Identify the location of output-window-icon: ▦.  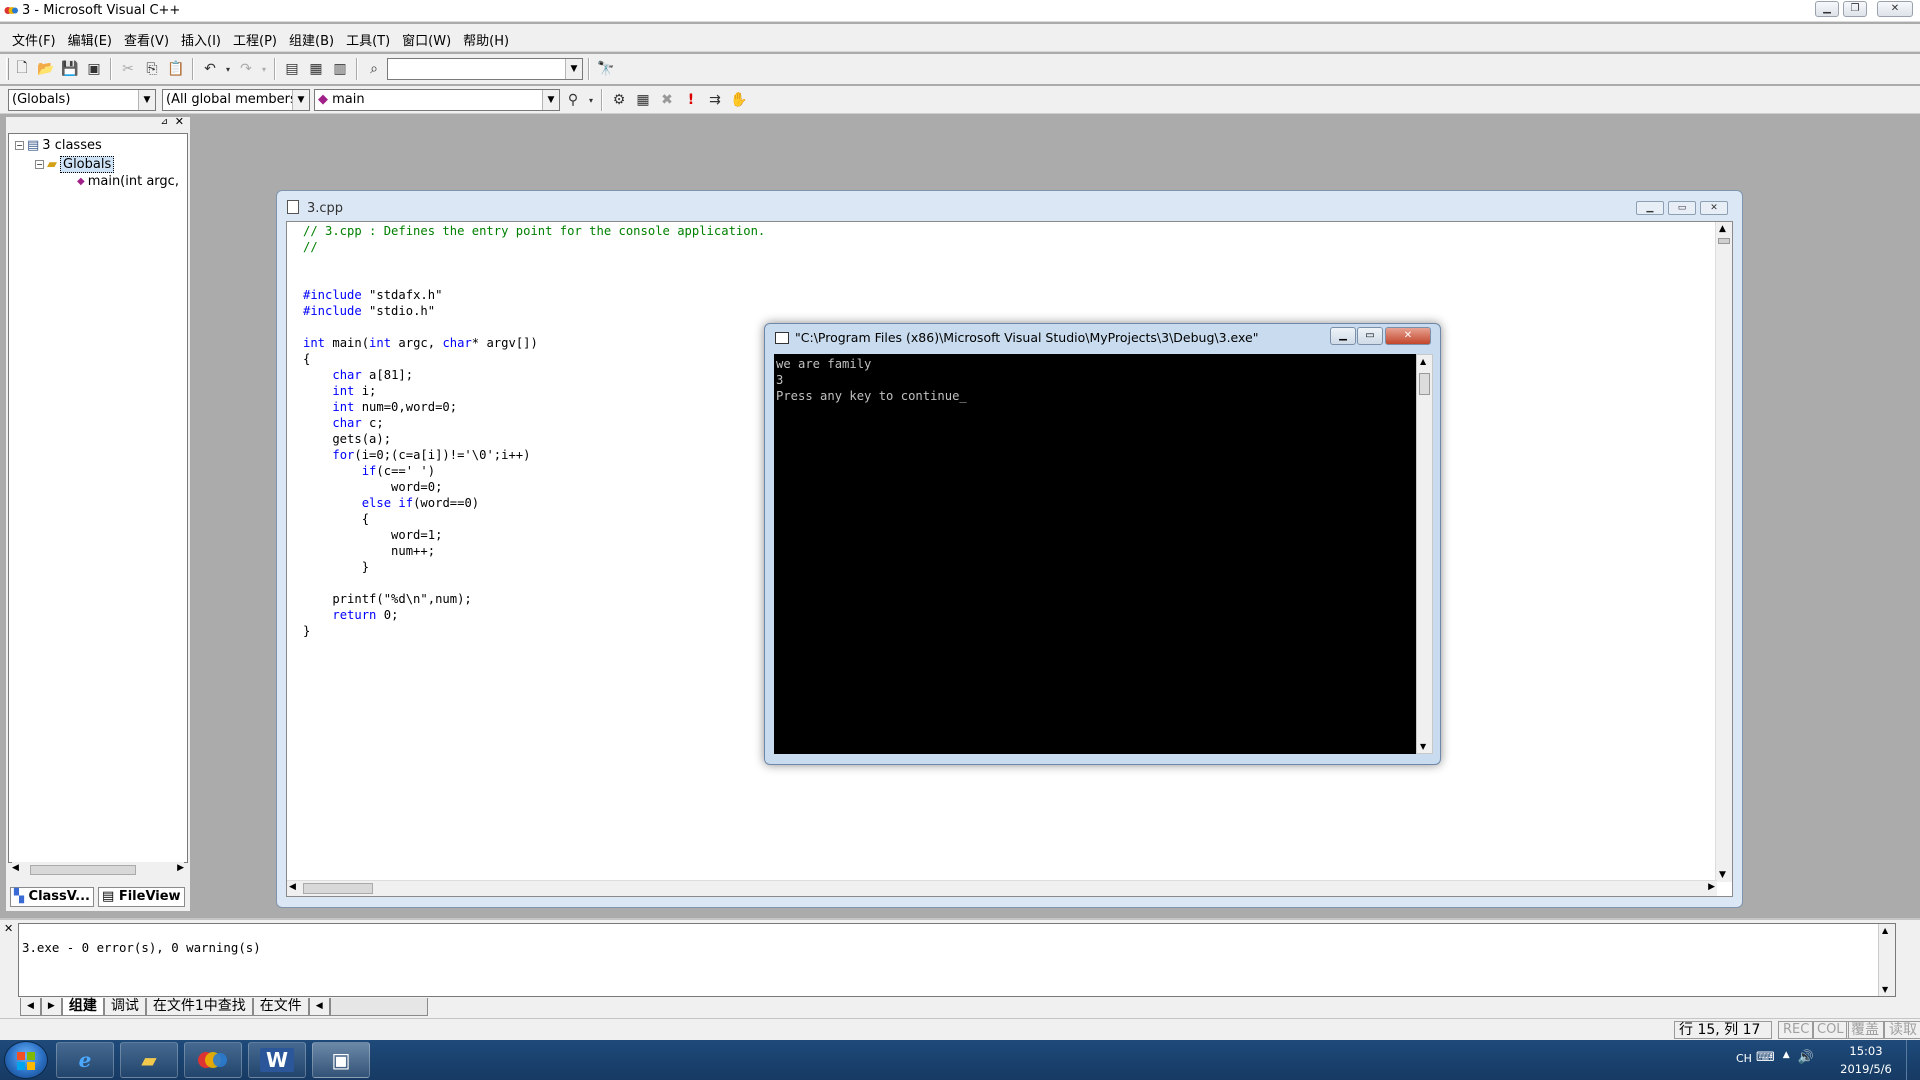
(316, 69).